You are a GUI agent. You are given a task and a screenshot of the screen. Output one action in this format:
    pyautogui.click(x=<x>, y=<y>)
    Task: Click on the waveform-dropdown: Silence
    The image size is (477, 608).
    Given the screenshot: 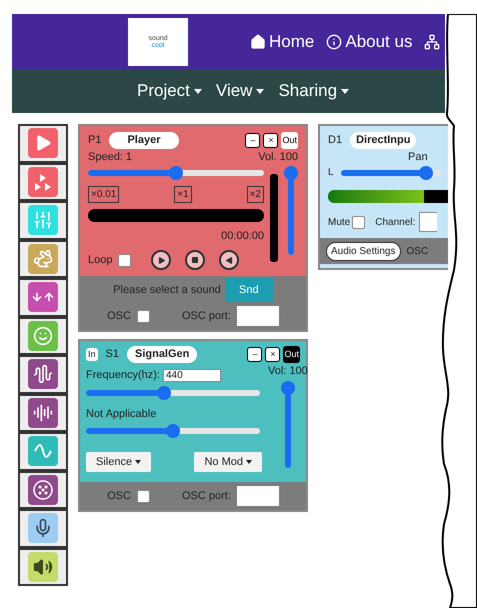 What is the action you would take?
    pyautogui.click(x=119, y=462)
    